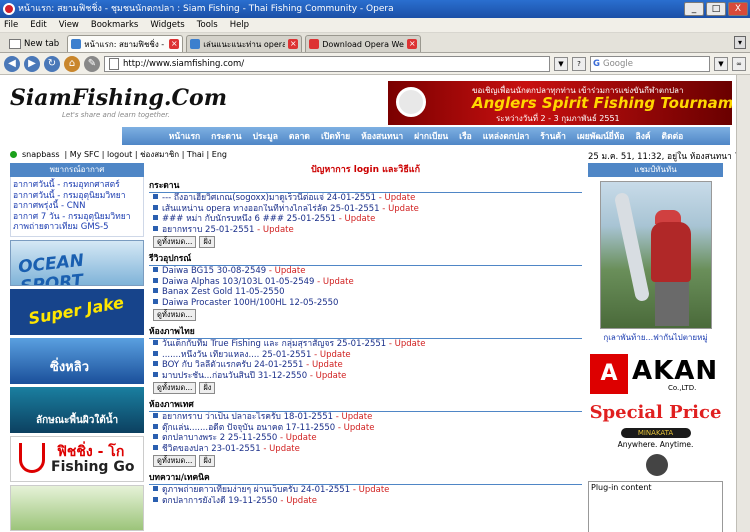 The height and width of the screenshot is (532, 750). Describe the element at coordinates (553, 136) in the screenshot. I see `nav-shops: ร้านค้า` at that location.